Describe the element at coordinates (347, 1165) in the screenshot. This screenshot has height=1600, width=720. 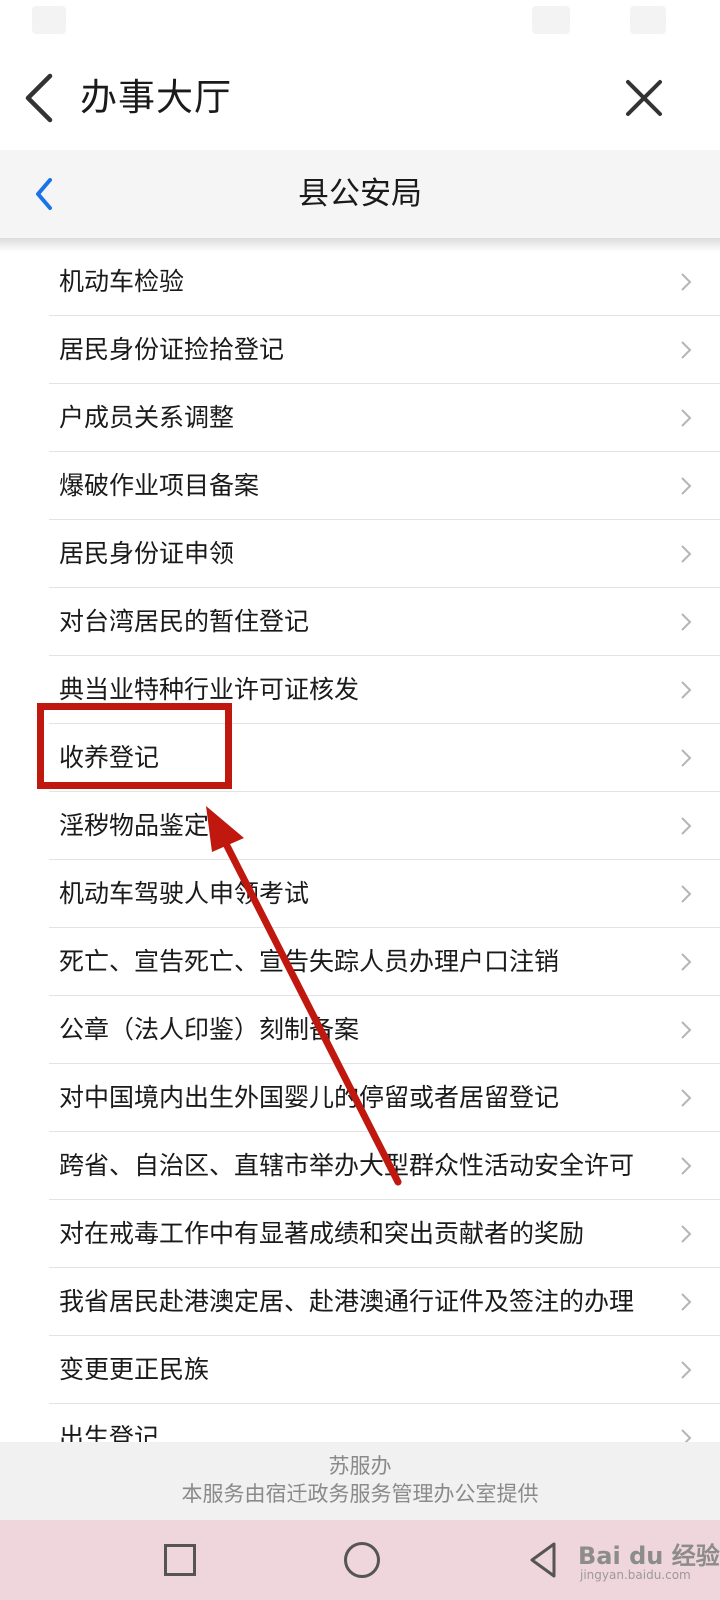
I see `list-item-label: 跨省、自治区、直辖市举办大型群众性活动安全许可` at that location.